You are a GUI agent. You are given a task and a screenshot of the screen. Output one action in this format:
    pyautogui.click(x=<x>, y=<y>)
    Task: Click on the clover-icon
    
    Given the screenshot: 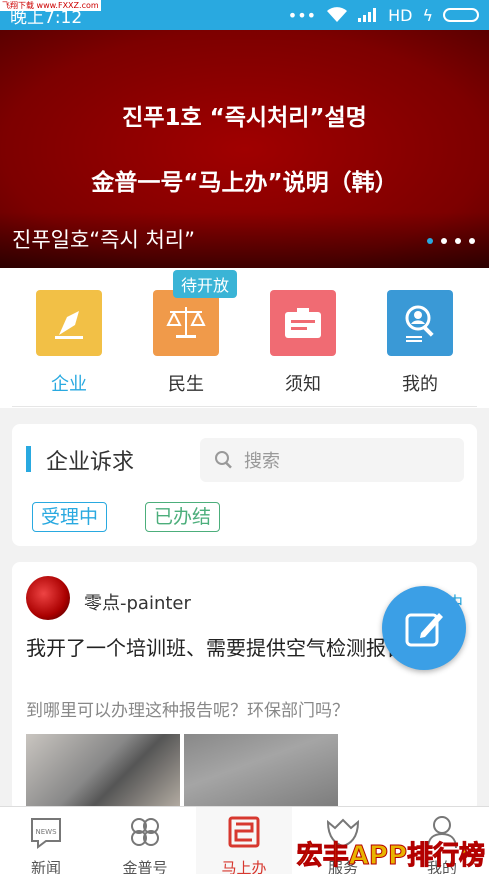 What is the action you would take?
    pyautogui.click(x=145, y=832)
    